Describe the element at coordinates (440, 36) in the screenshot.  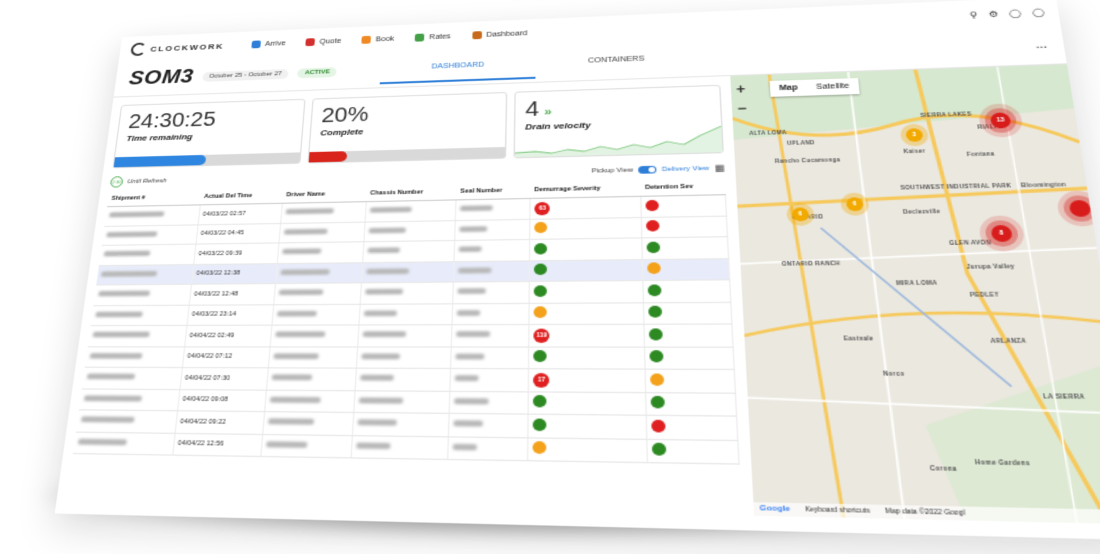
I see `nav-item-label: Rates` at that location.